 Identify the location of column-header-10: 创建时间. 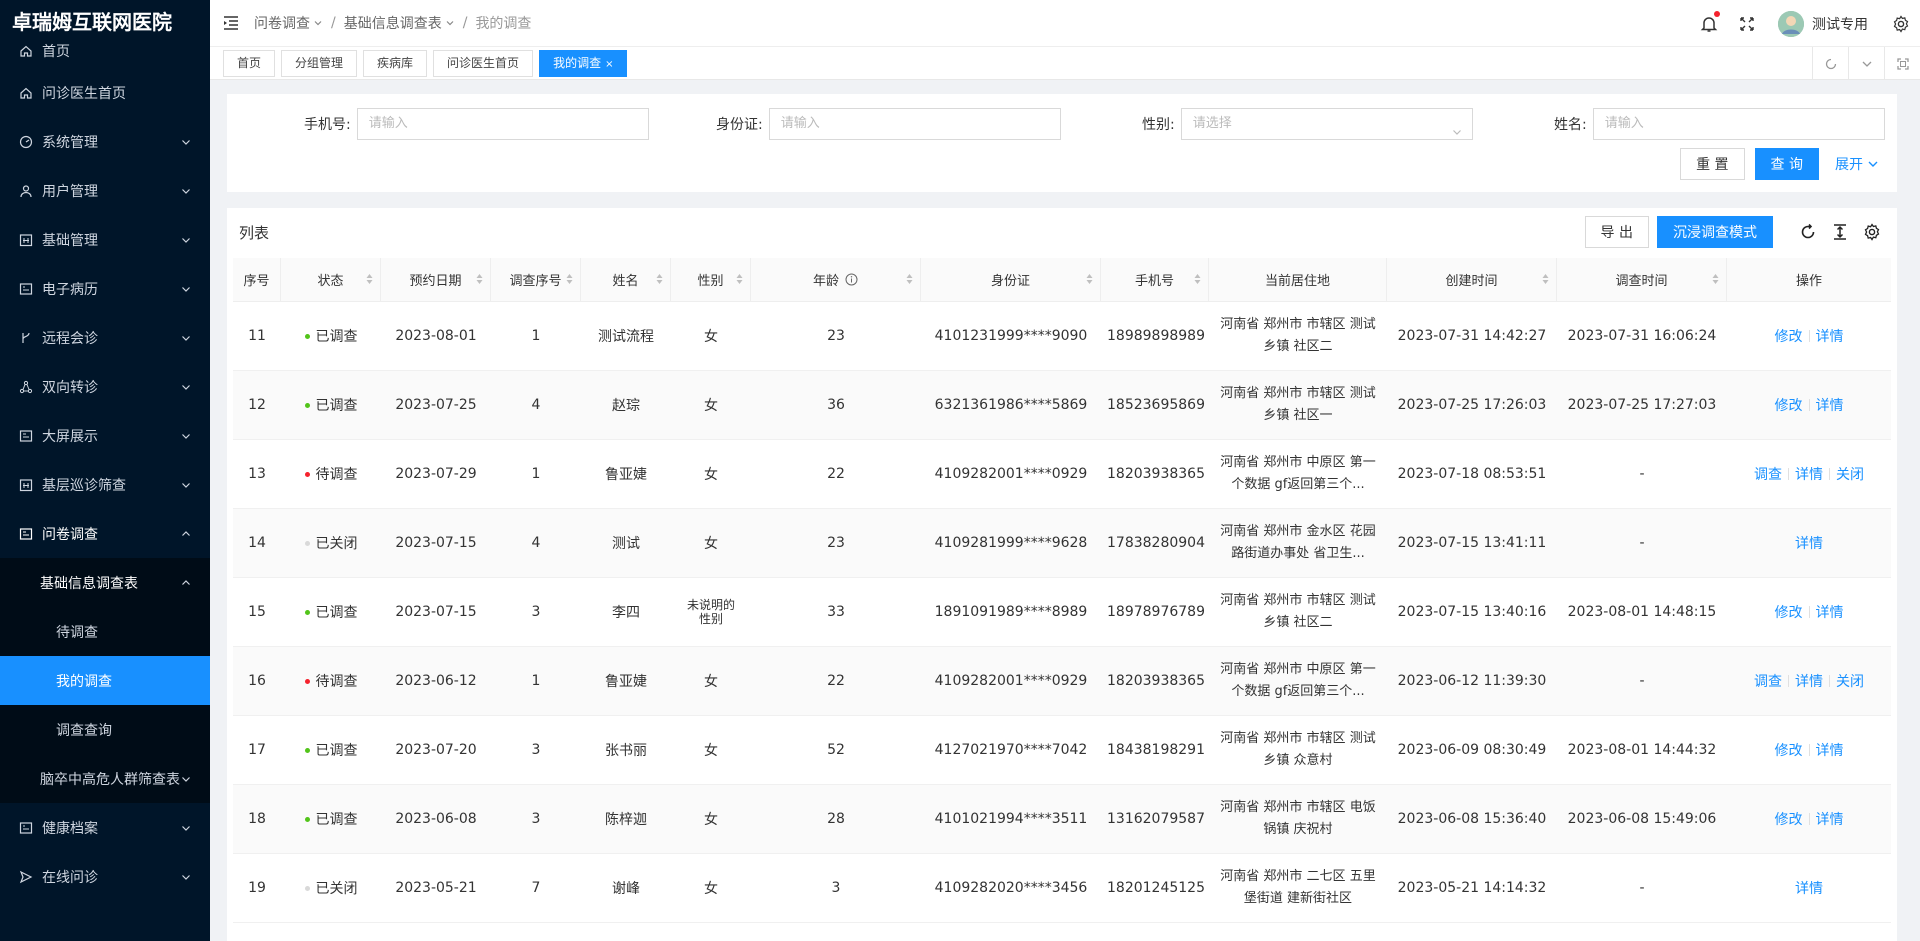
(1472, 280).